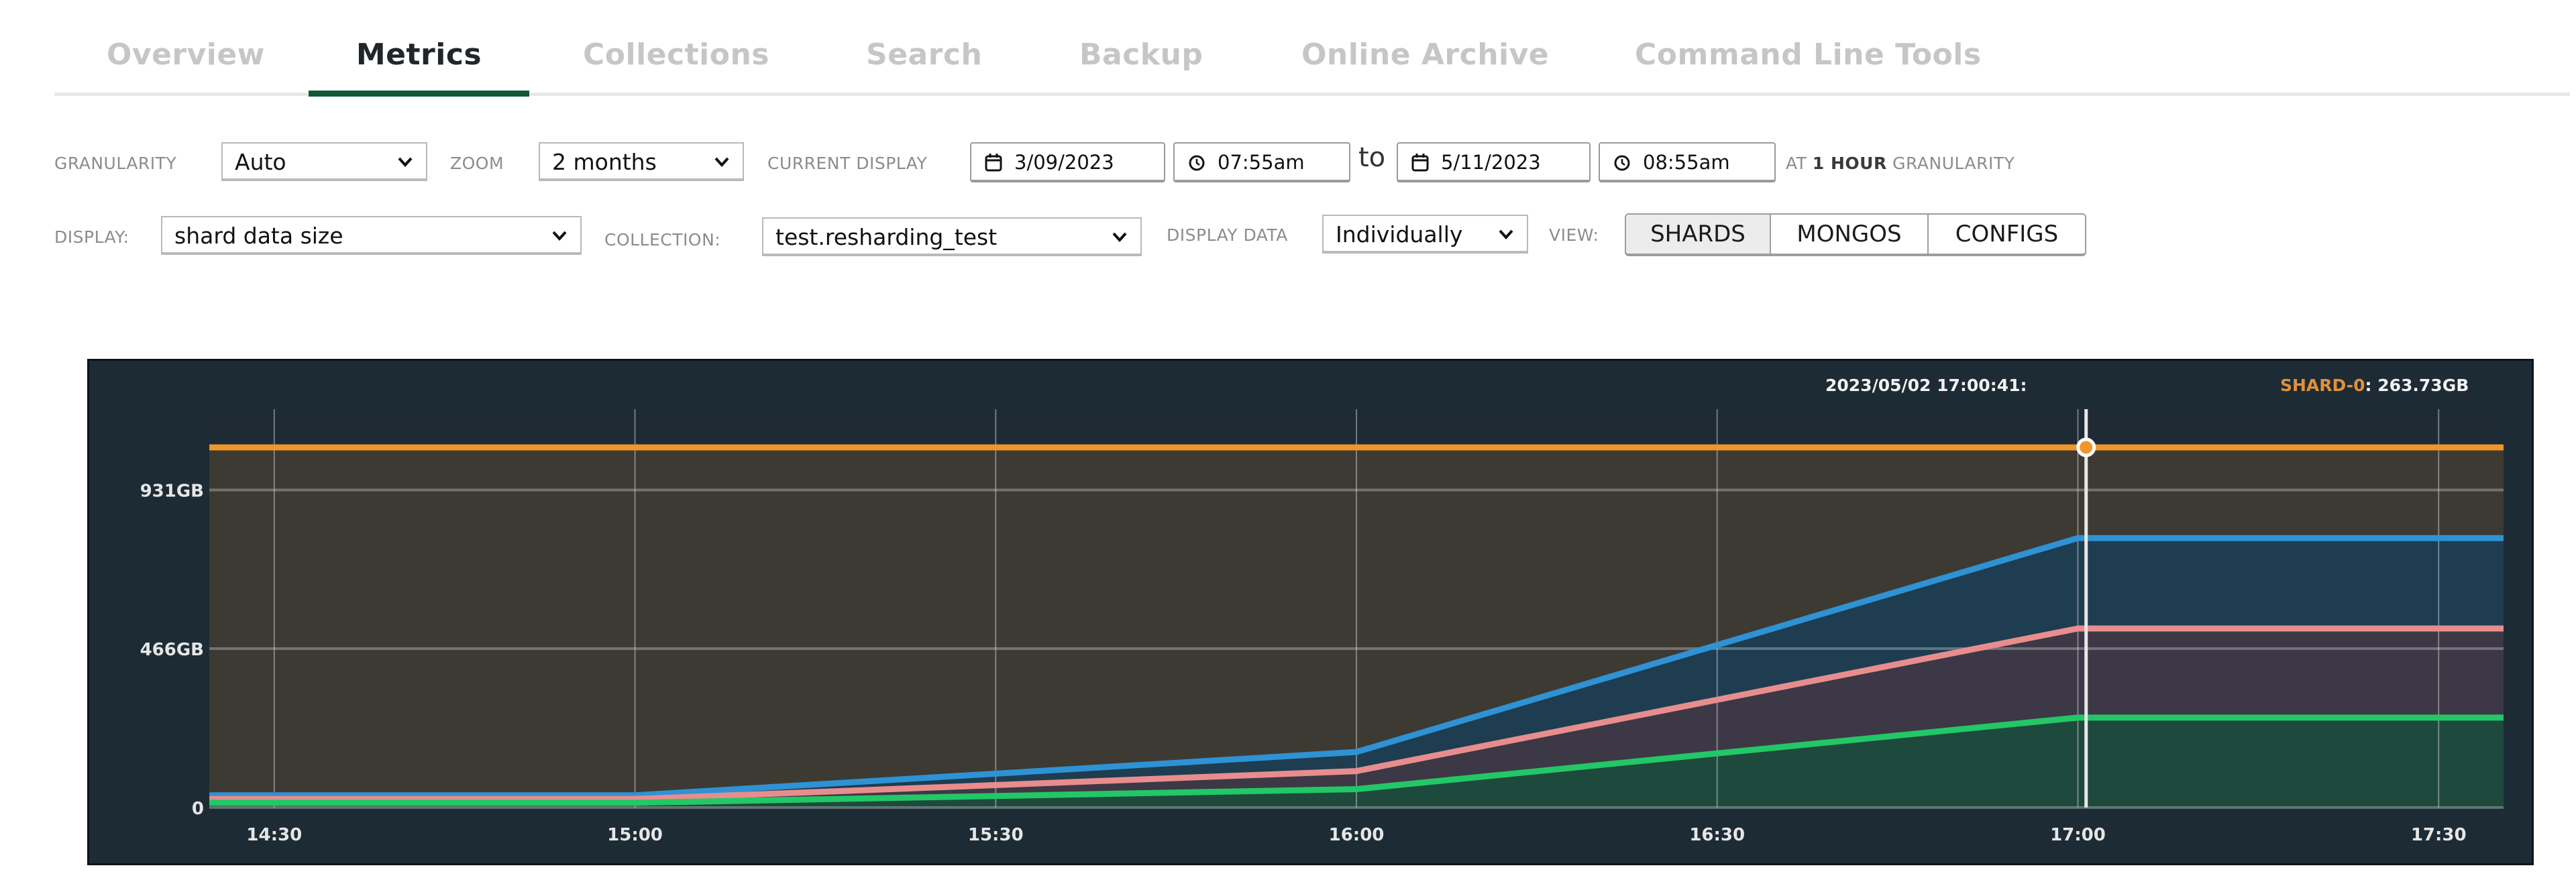 The height and width of the screenshot is (878, 2576). Describe the element at coordinates (2439, 835) in the screenshot. I see `x-tick-label: 17:30` at that location.